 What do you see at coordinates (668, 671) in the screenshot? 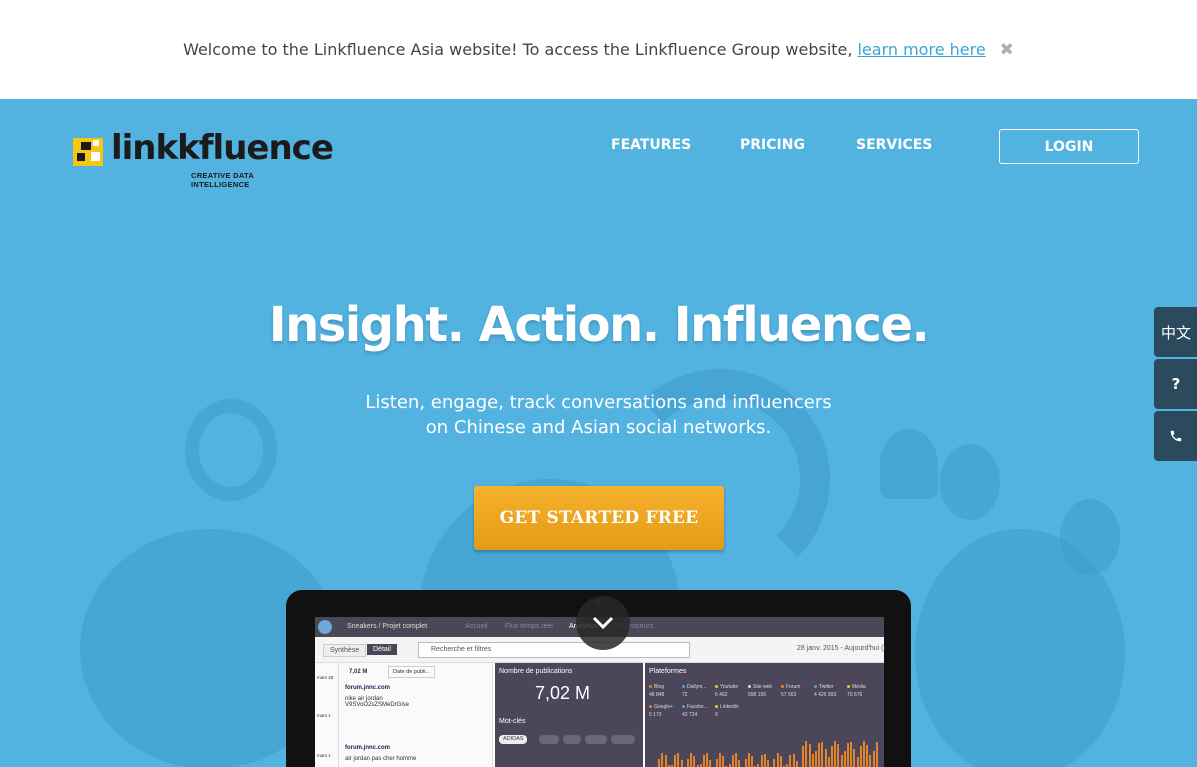
I see `platforms-title: Plateformes` at bounding box center [668, 671].